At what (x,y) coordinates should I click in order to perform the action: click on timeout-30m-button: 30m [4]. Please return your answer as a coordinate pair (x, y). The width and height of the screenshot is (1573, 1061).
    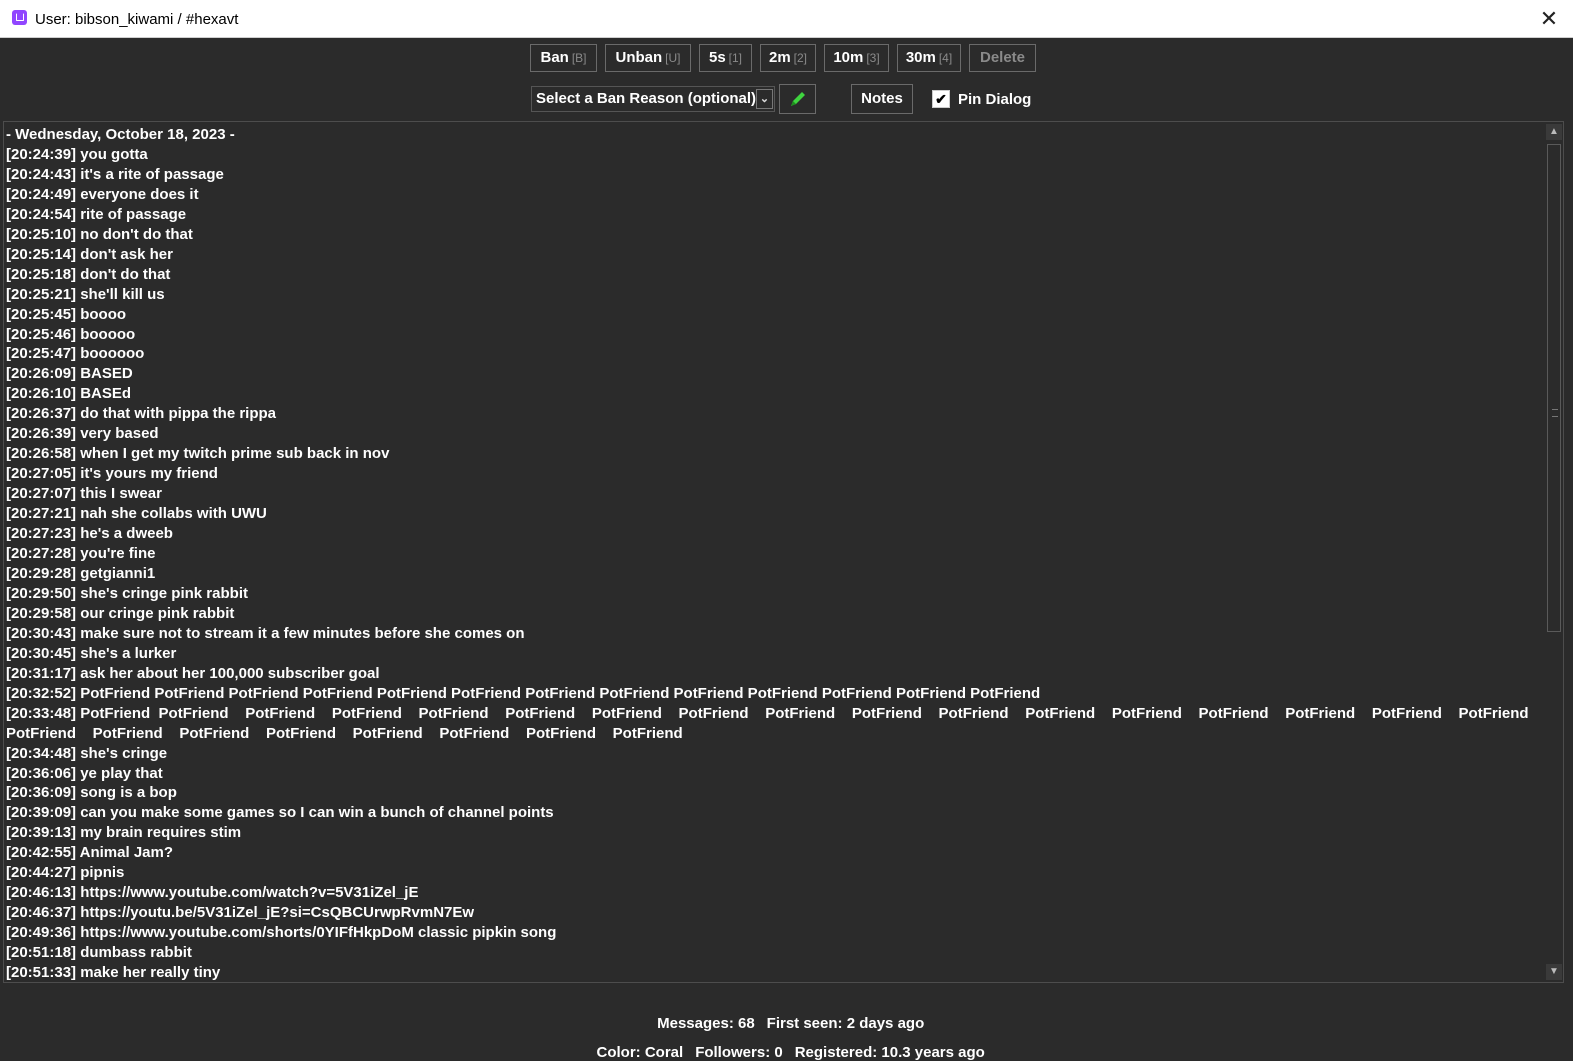
    Looking at the image, I should click on (929, 58).